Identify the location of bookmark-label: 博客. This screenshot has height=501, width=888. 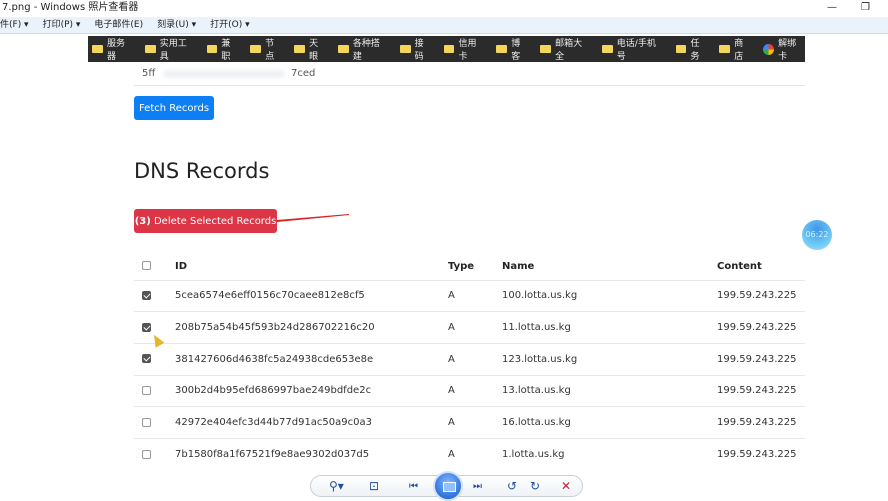
(516, 50).